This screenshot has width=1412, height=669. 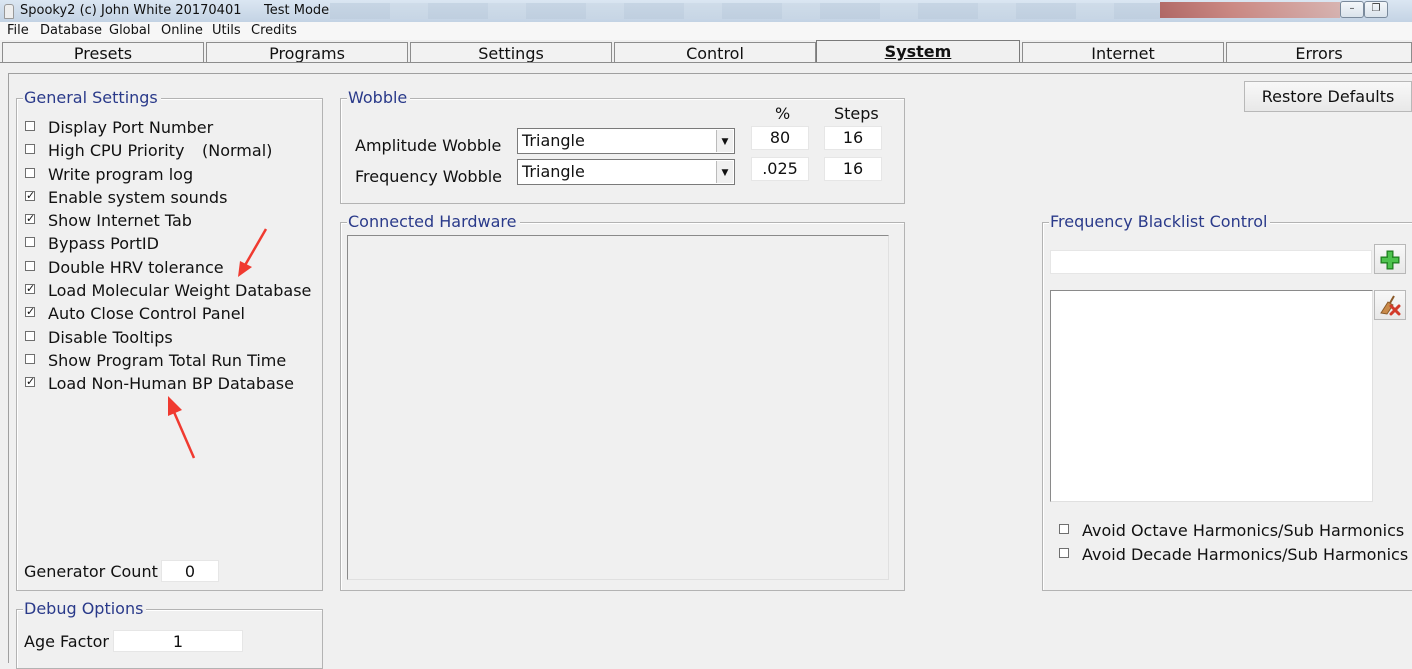 I want to click on restore-defaults-button: Restore Defaults, so click(x=1328, y=96).